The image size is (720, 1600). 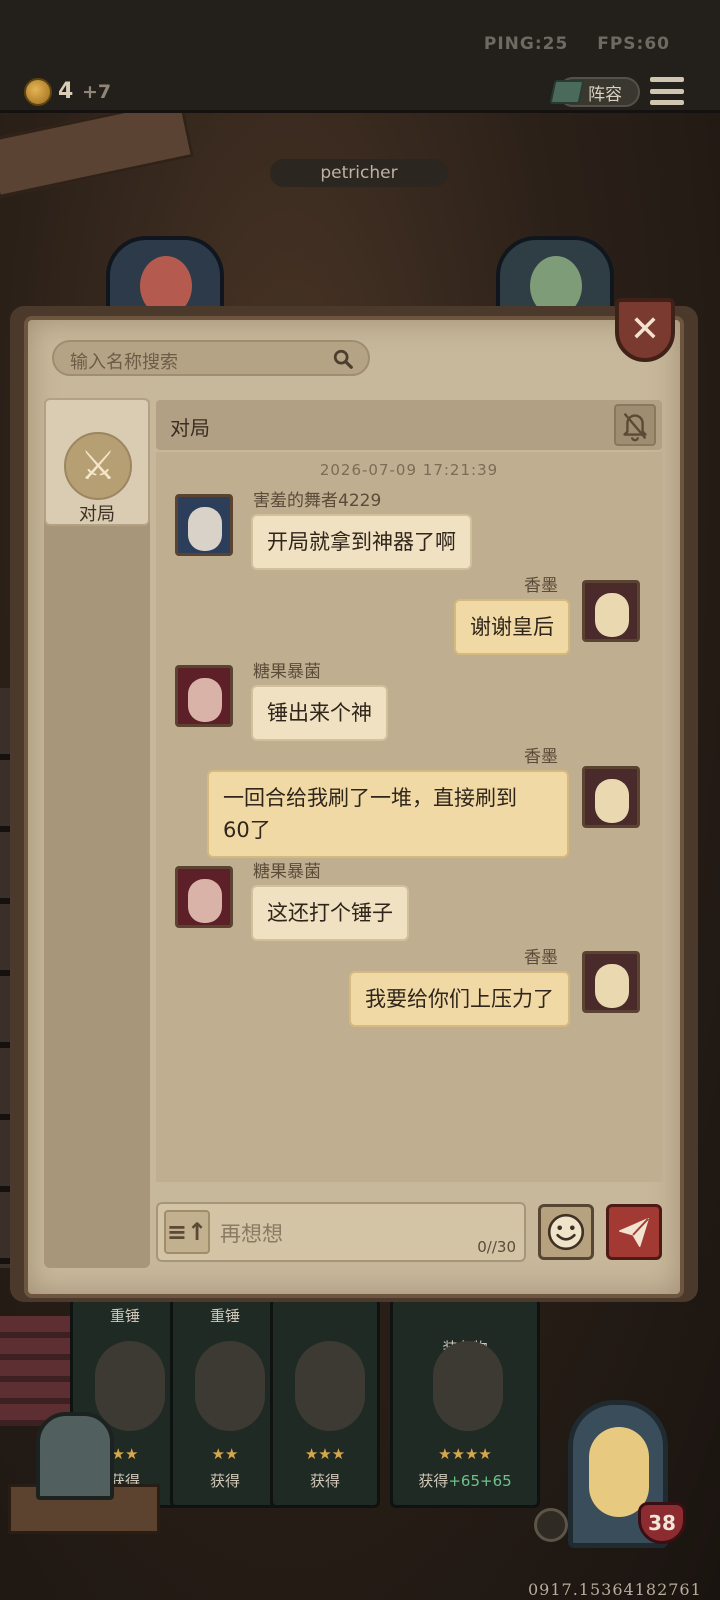 What do you see at coordinates (330, 913) in the screenshot?
I see `message-bubble: 这还打个锤子` at bounding box center [330, 913].